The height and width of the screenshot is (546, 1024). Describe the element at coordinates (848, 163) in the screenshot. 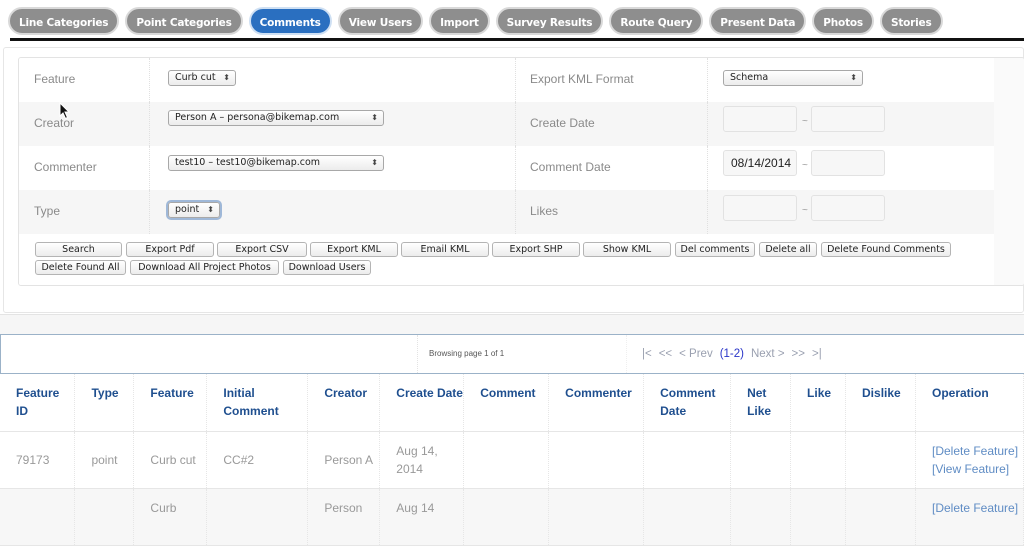

I see `comment-date-to-input` at that location.